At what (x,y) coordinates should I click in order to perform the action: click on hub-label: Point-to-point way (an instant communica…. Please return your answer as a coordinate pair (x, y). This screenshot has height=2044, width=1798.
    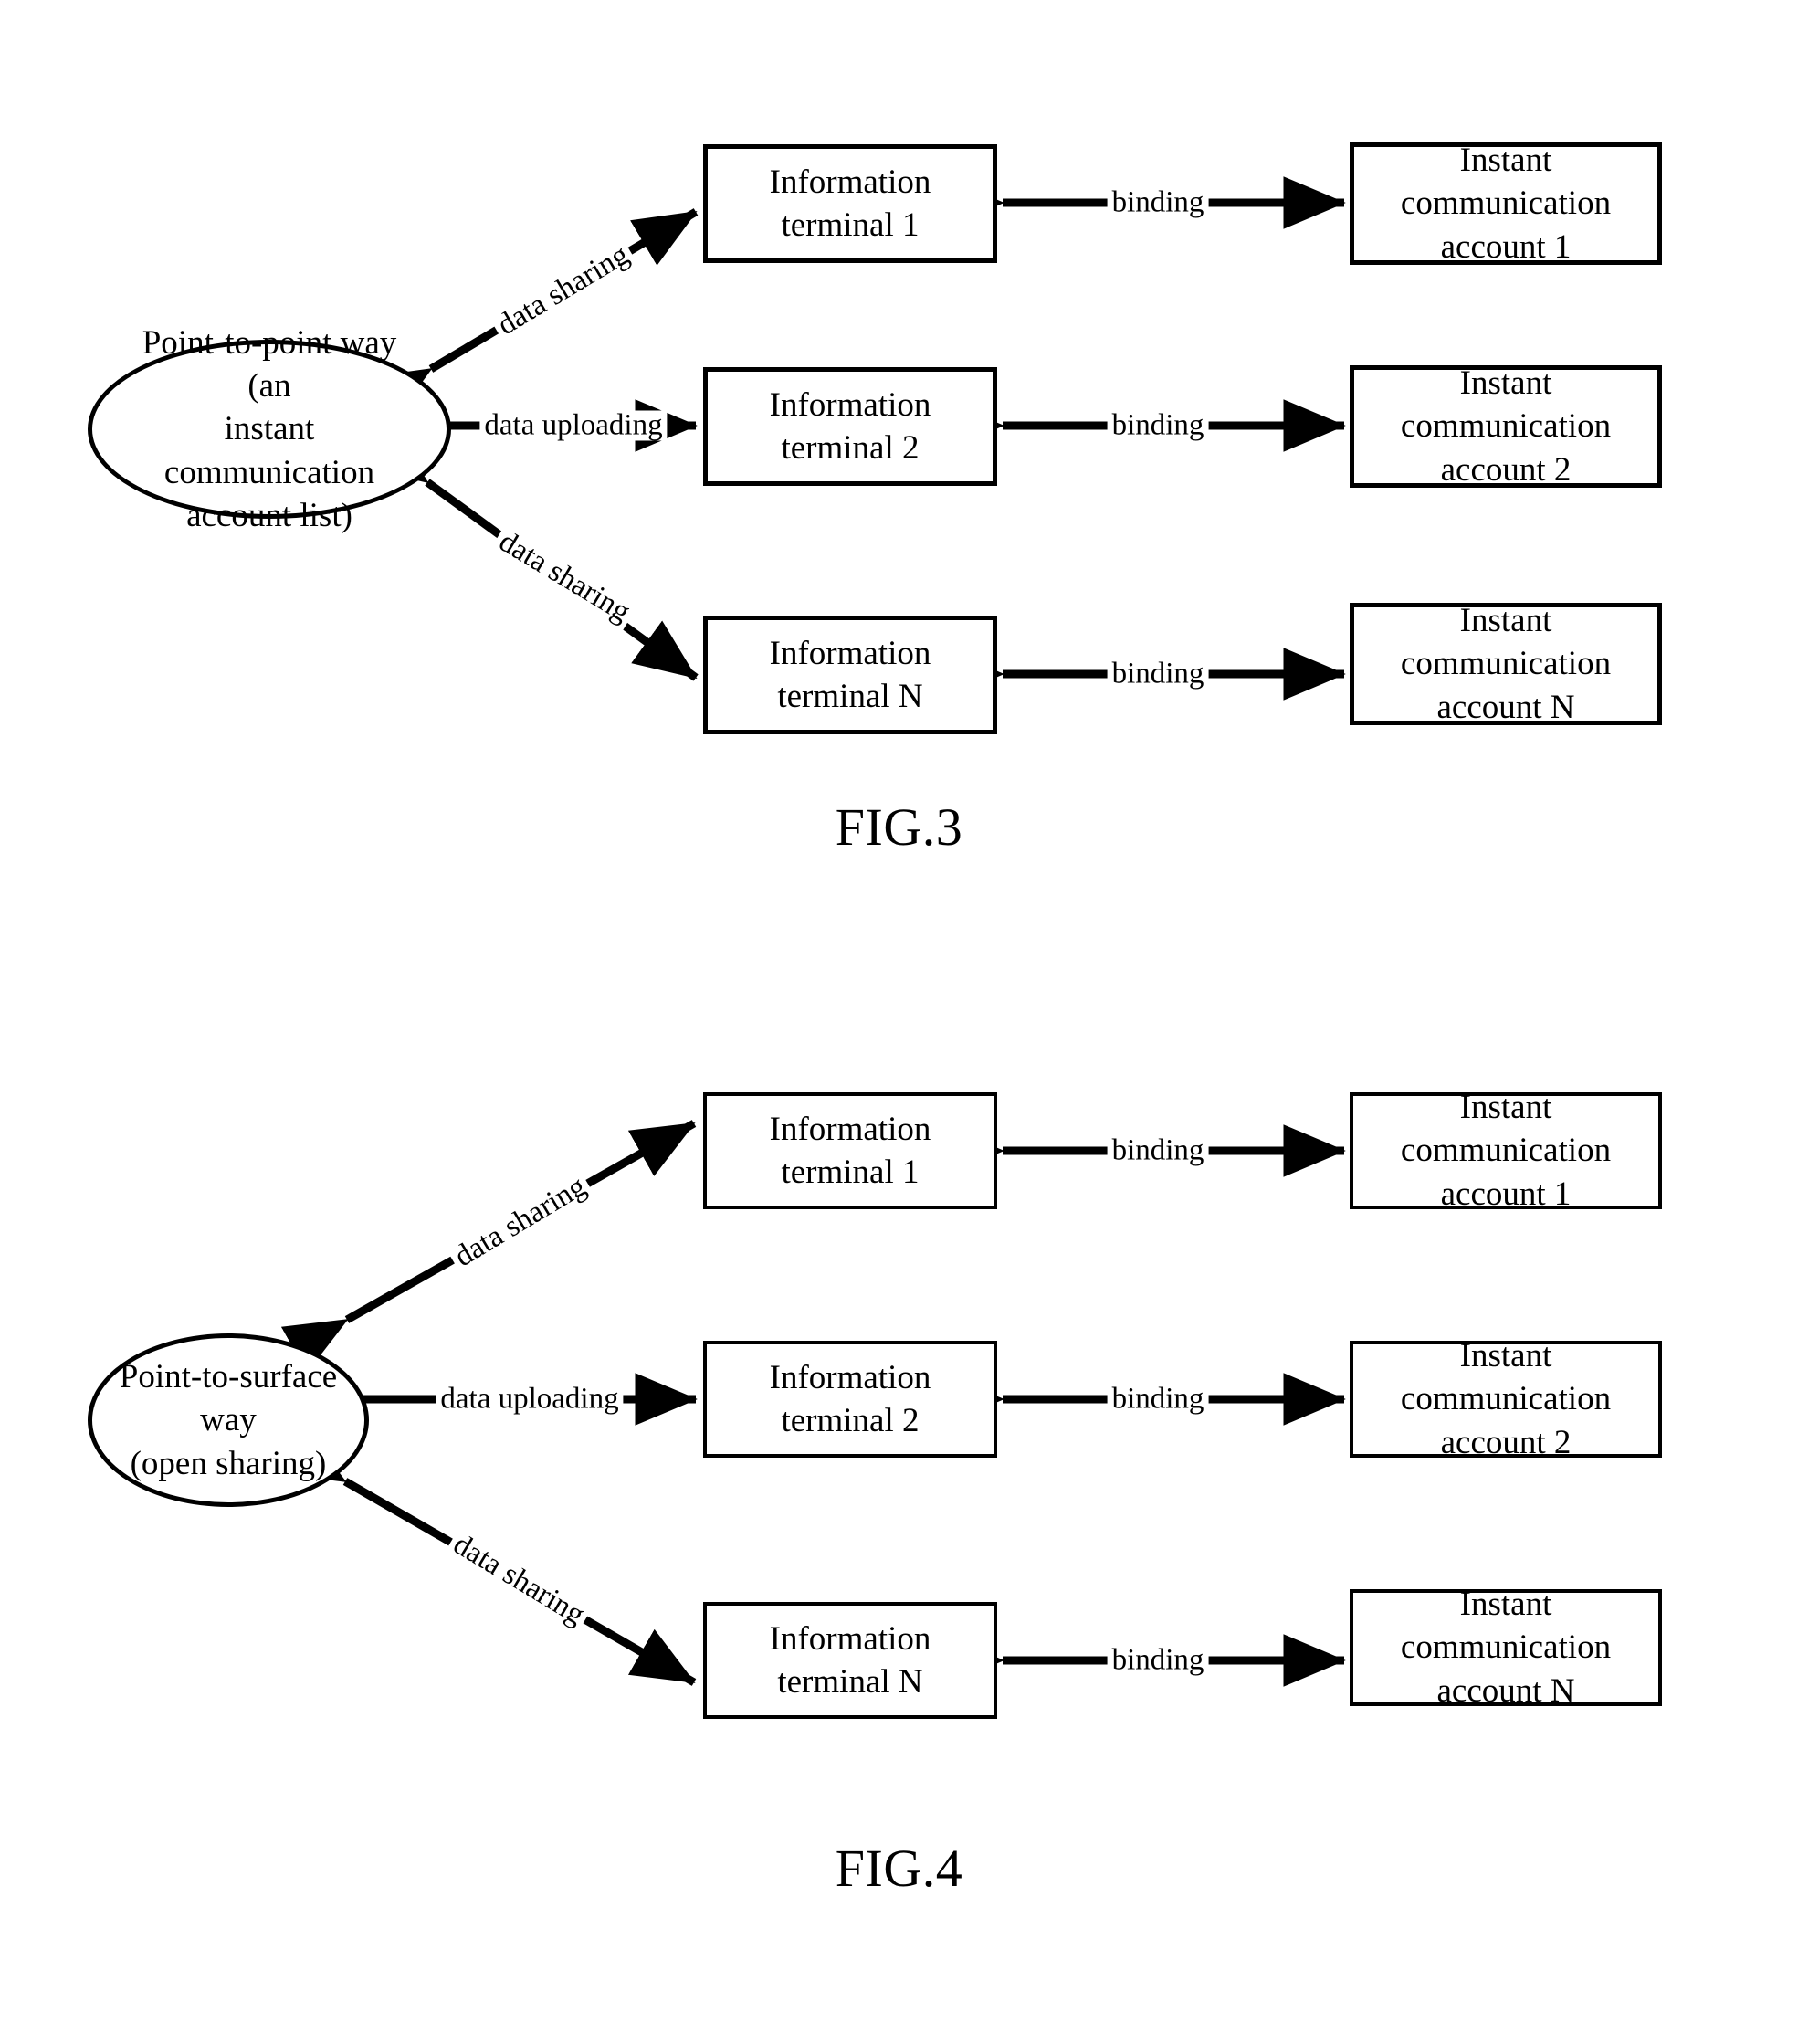
    Looking at the image, I should click on (269, 429).